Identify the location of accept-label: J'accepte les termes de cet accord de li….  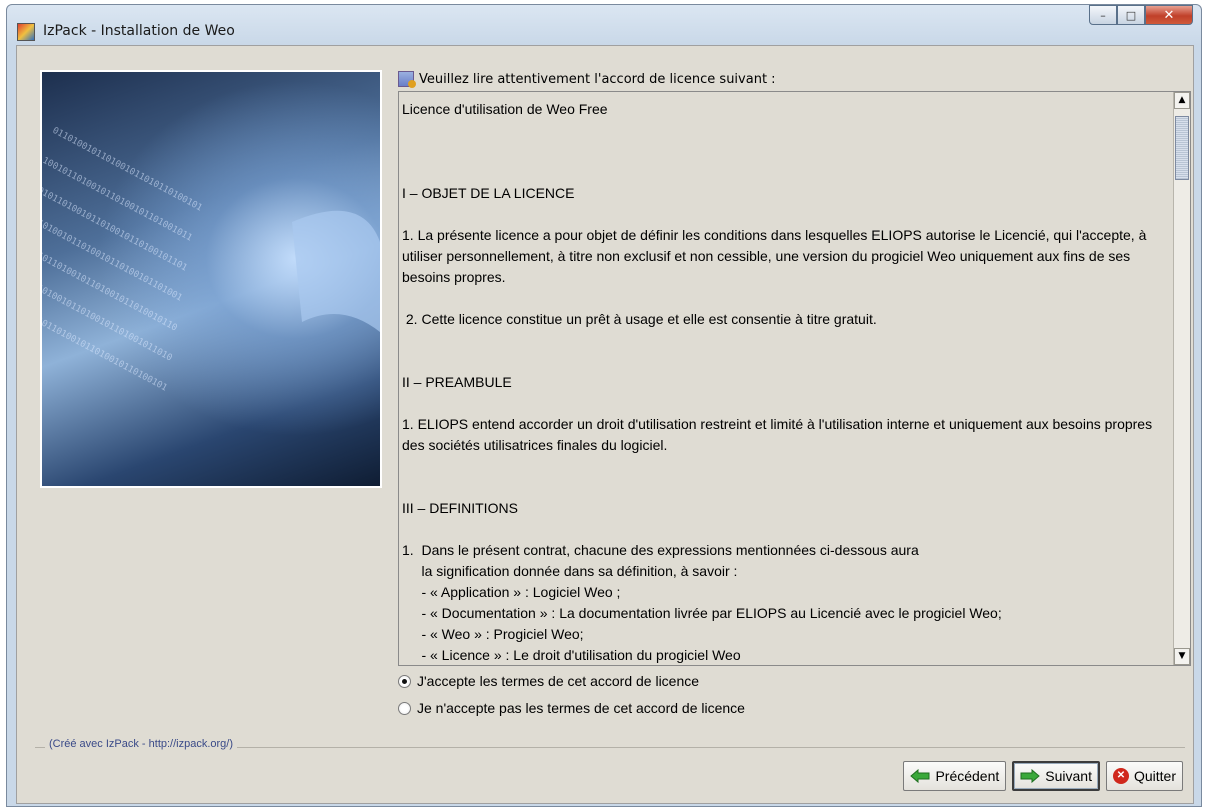
(558, 681).